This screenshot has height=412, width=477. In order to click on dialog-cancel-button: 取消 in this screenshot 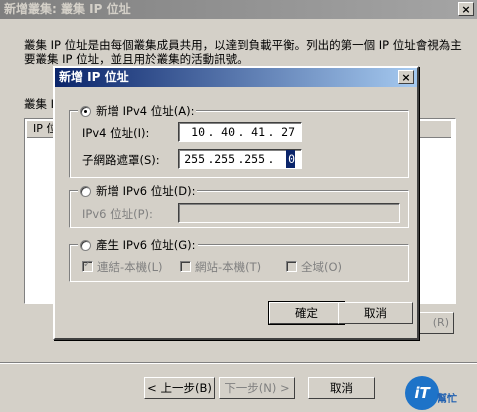, I will do `click(375, 313)`.